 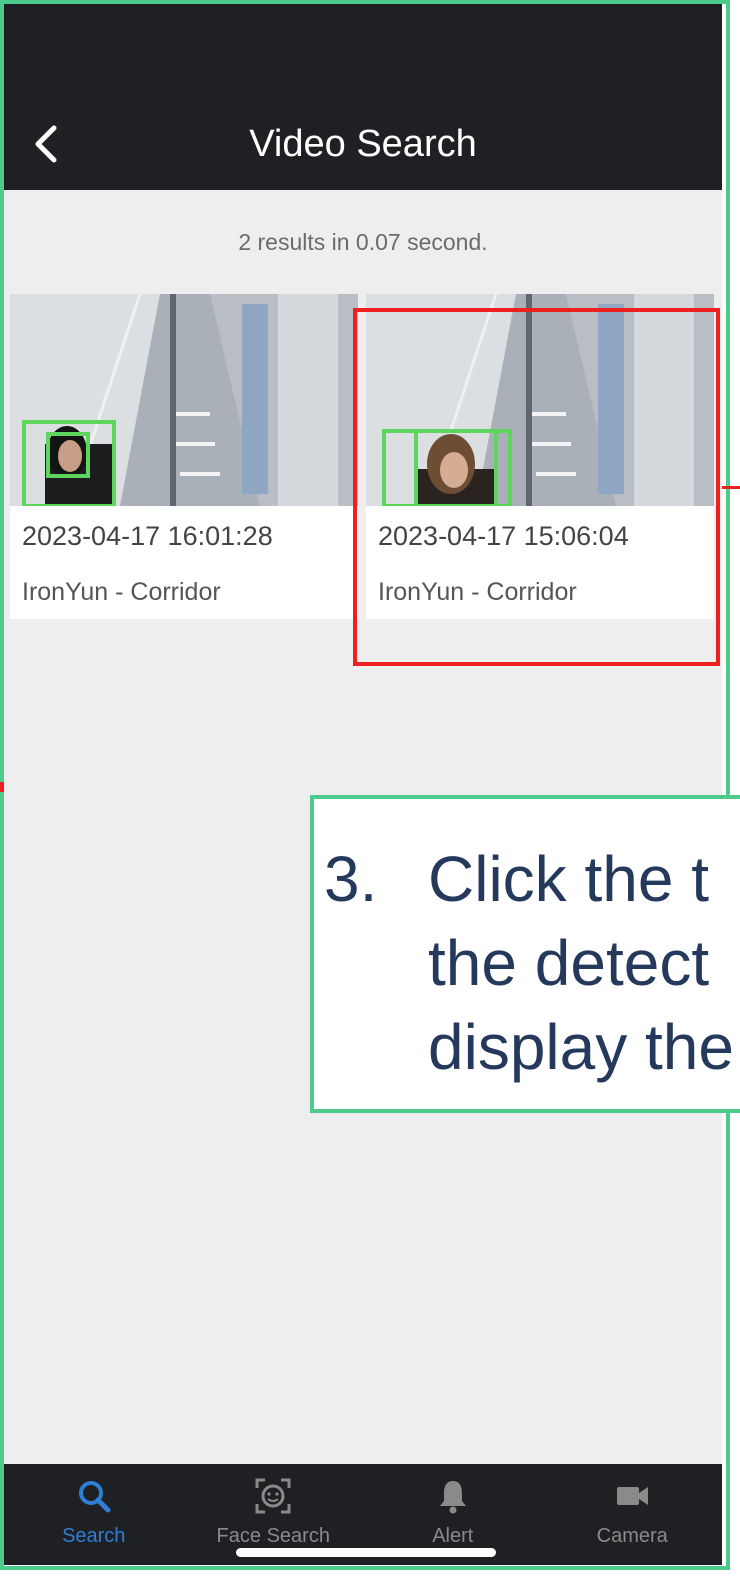 What do you see at coordinates (453, 1536) in the screenshot?
I see `tab-label: Alert` at bounding box center [453, 1536].